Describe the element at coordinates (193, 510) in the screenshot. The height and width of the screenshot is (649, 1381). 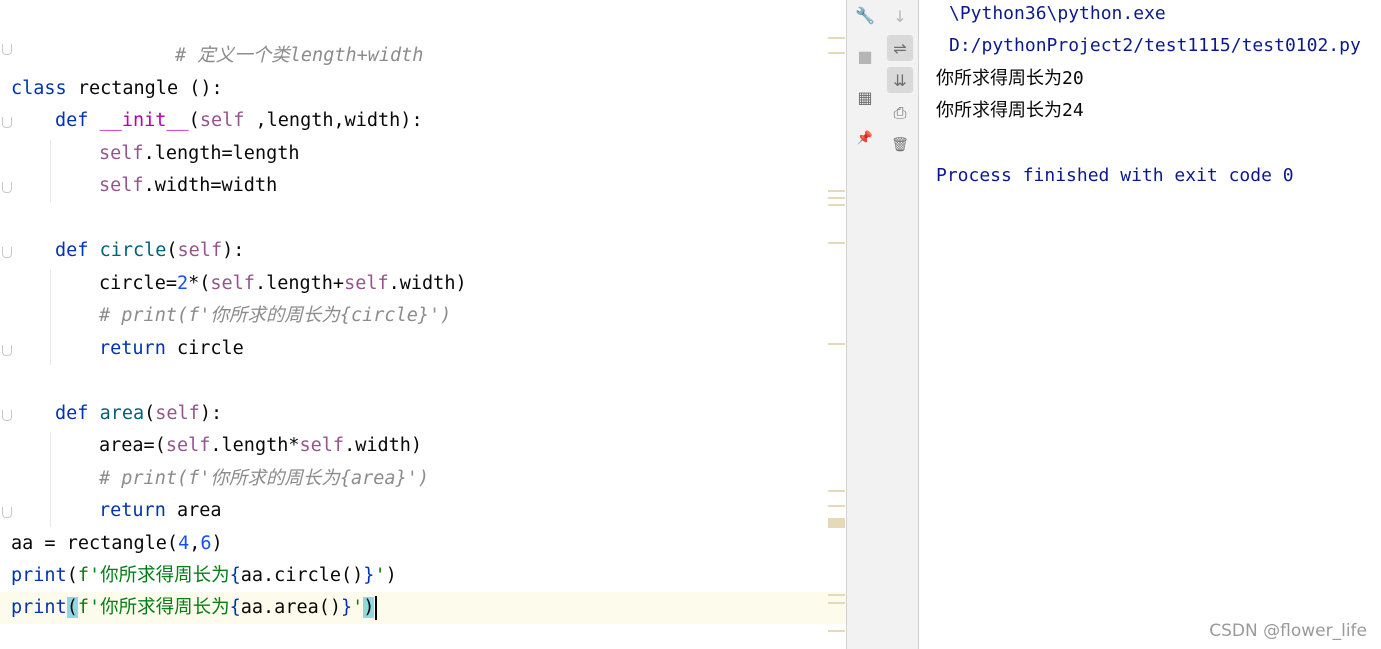
I see `statement: area` at that location.